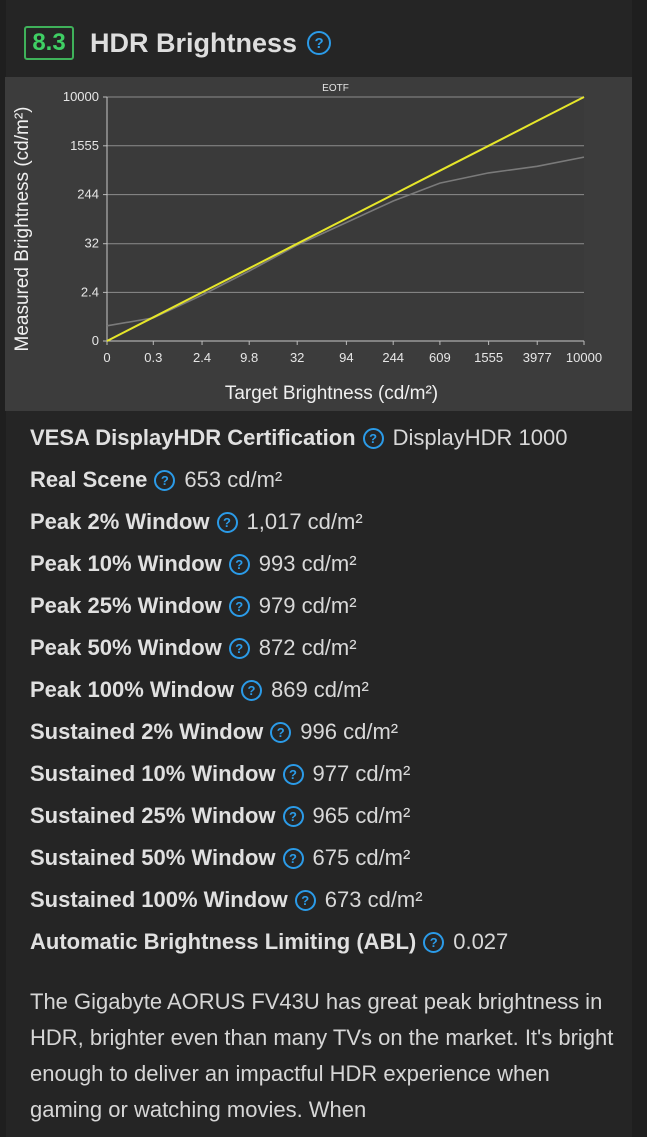 This screenshot has height=1137, width=647. Describe the element at coordinates (223, 941) in the screenshot. I see `spec-label: Automatic Brightness Limiting (ABL)` at that location.